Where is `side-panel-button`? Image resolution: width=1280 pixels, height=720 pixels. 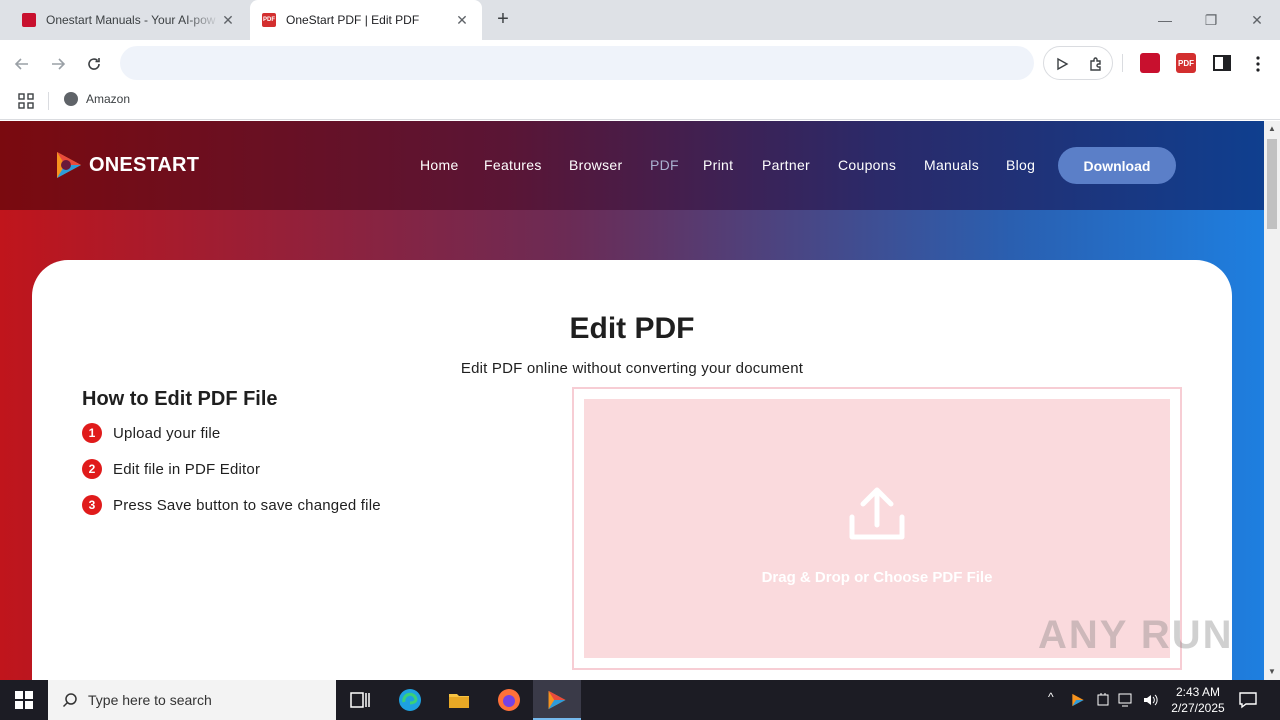 side-panel-button is located at coordinates (1222, 64).